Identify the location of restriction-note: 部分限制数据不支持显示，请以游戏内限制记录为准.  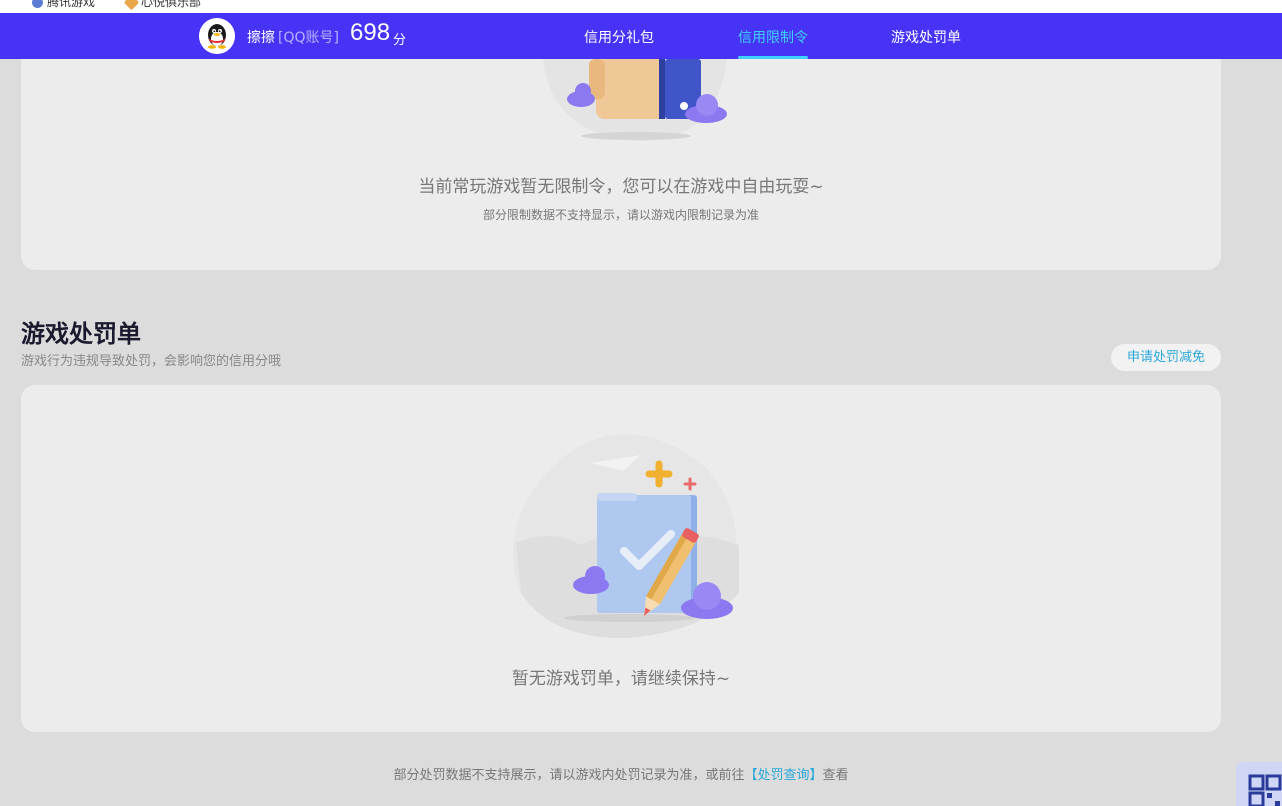
(620, 215).